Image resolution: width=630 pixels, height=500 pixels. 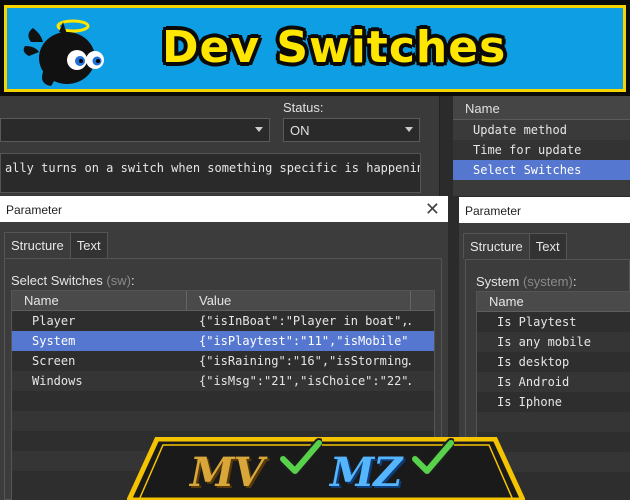 I want to click on group-label-text: System, so click(x=498, y=281).